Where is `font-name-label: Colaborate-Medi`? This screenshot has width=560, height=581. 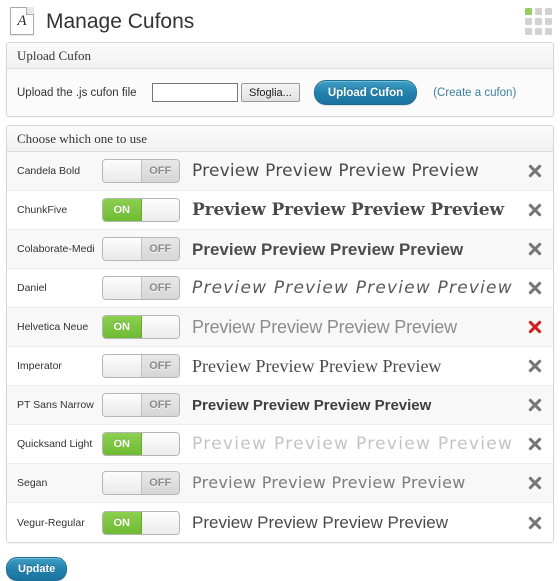
font-name-label: Colaborate-Medi is located at coordinates (56, 249).